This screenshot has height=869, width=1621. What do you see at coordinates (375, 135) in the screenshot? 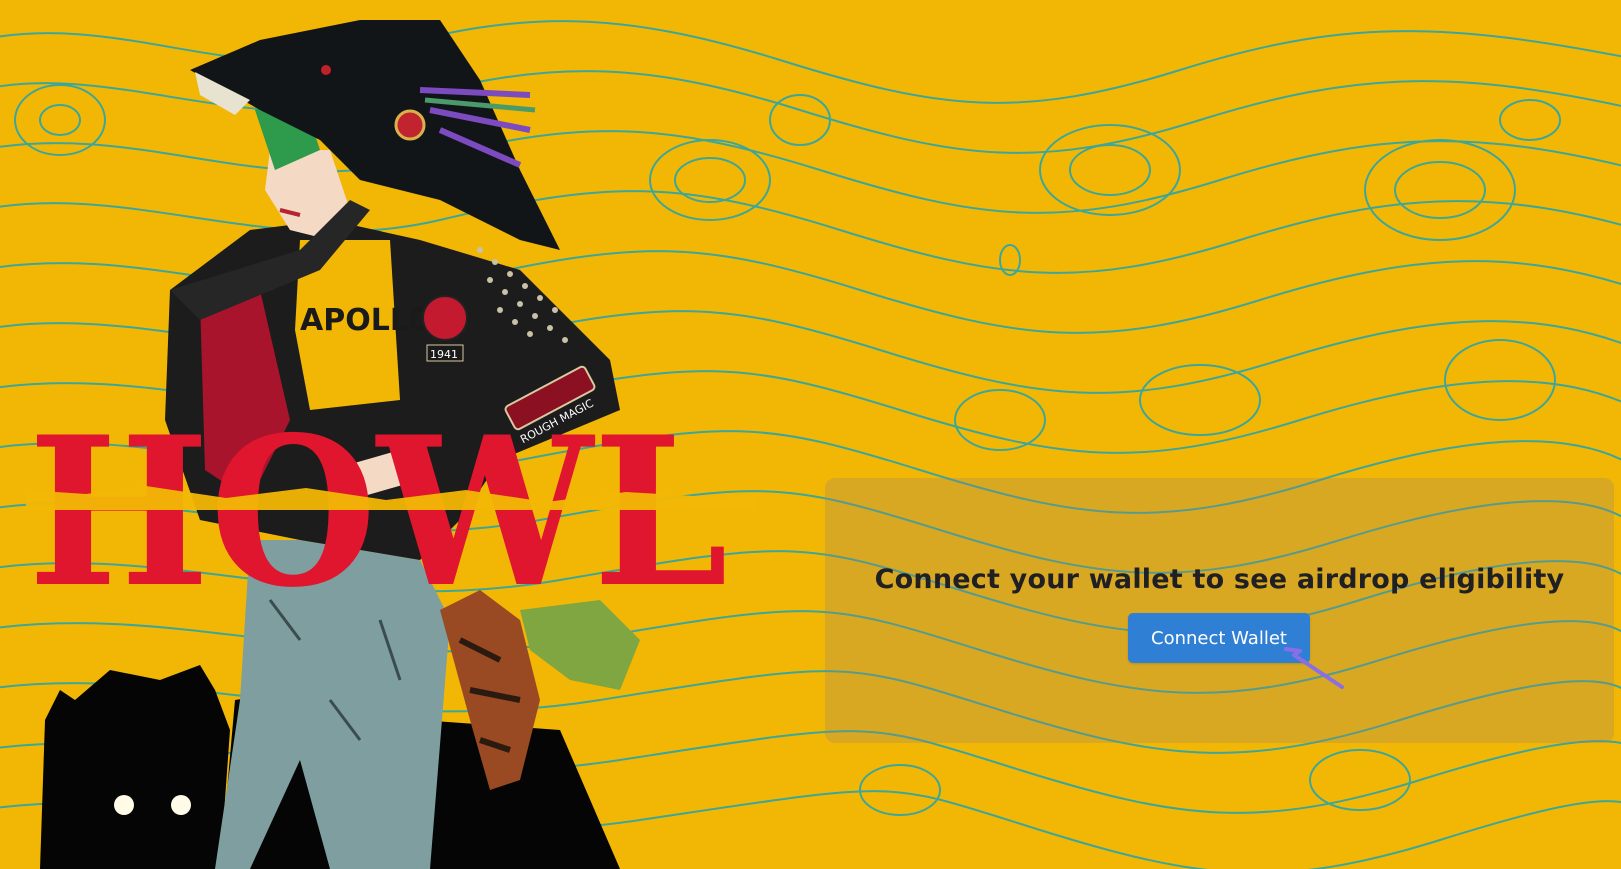
I see `wolf-headdress` at bounding box center [375, 135].